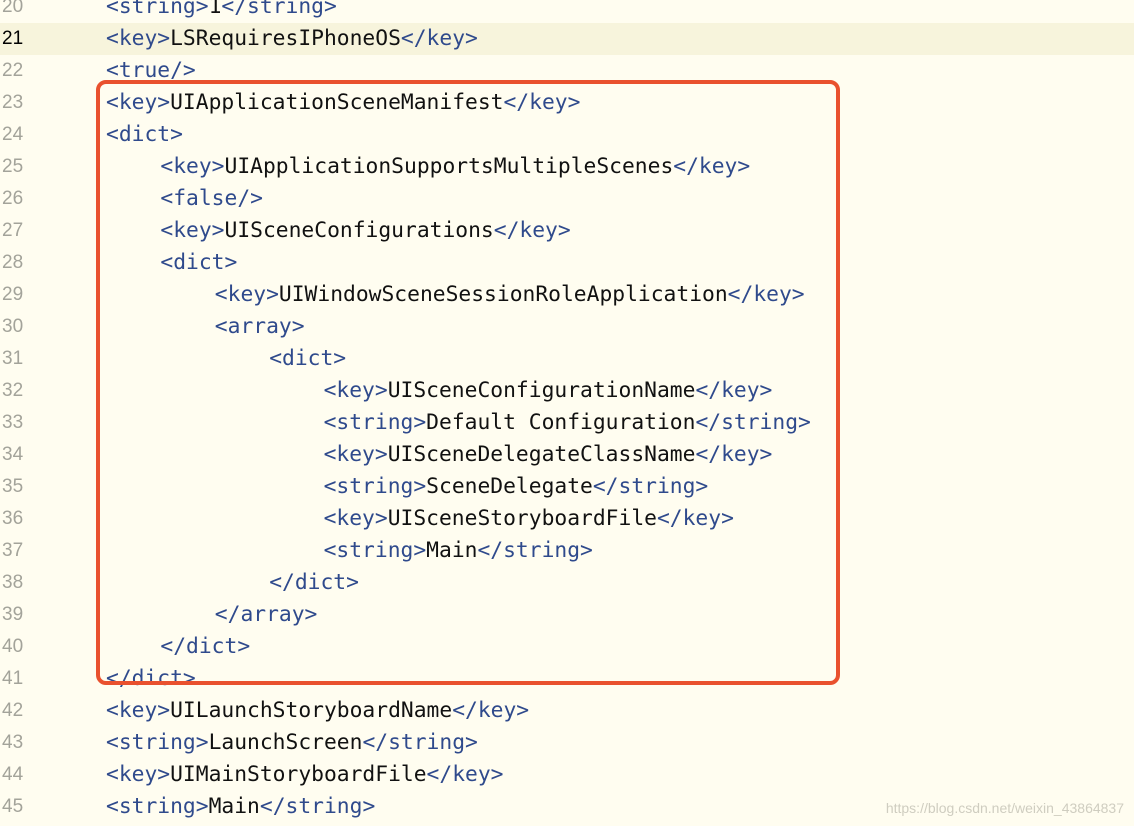 This screenshot has width=1134, height=826. Describe the element at coordinates (234, 806) in the screenshot. I see `xml-value-text: Main` at that location.